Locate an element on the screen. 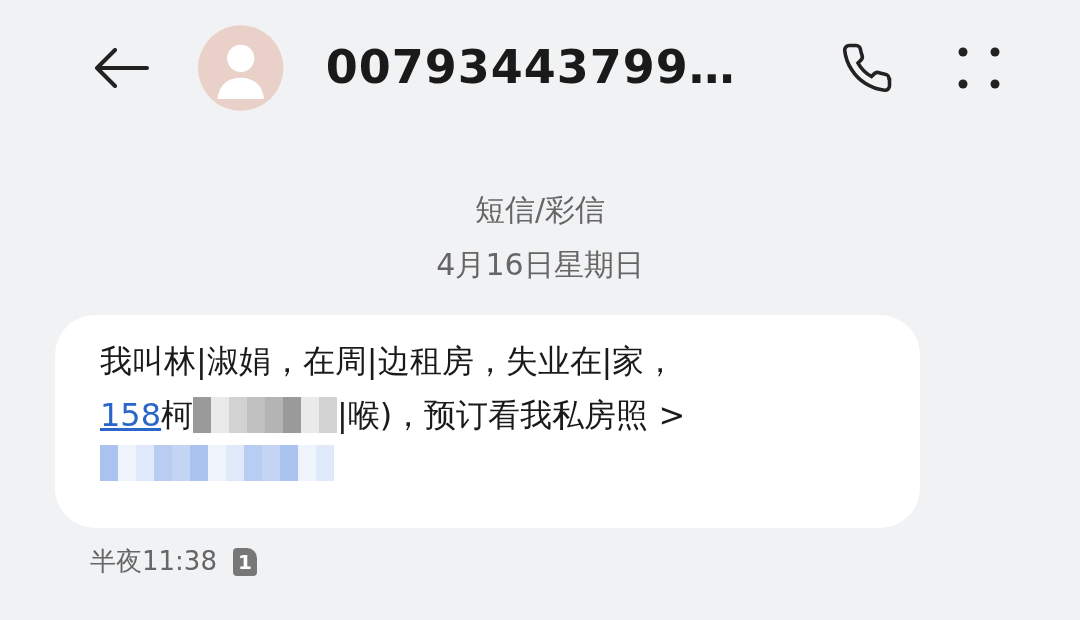  date-label: 4月16日星期日 is located at coordinates (540, 265).